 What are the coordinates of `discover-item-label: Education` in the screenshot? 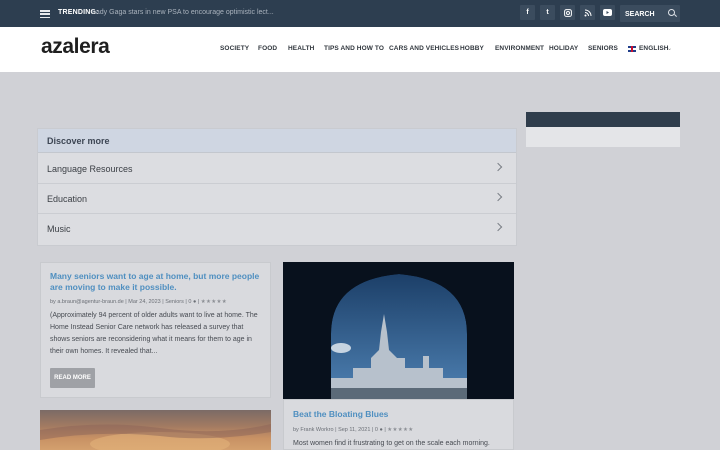 It's located at (67, 199).